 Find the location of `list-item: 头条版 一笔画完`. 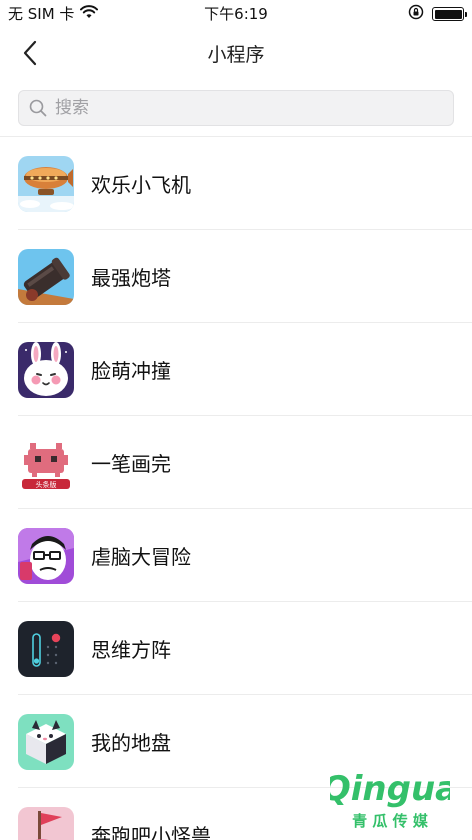

list-item: 头条版 一笔画完 is located at coordinates (236, 462).